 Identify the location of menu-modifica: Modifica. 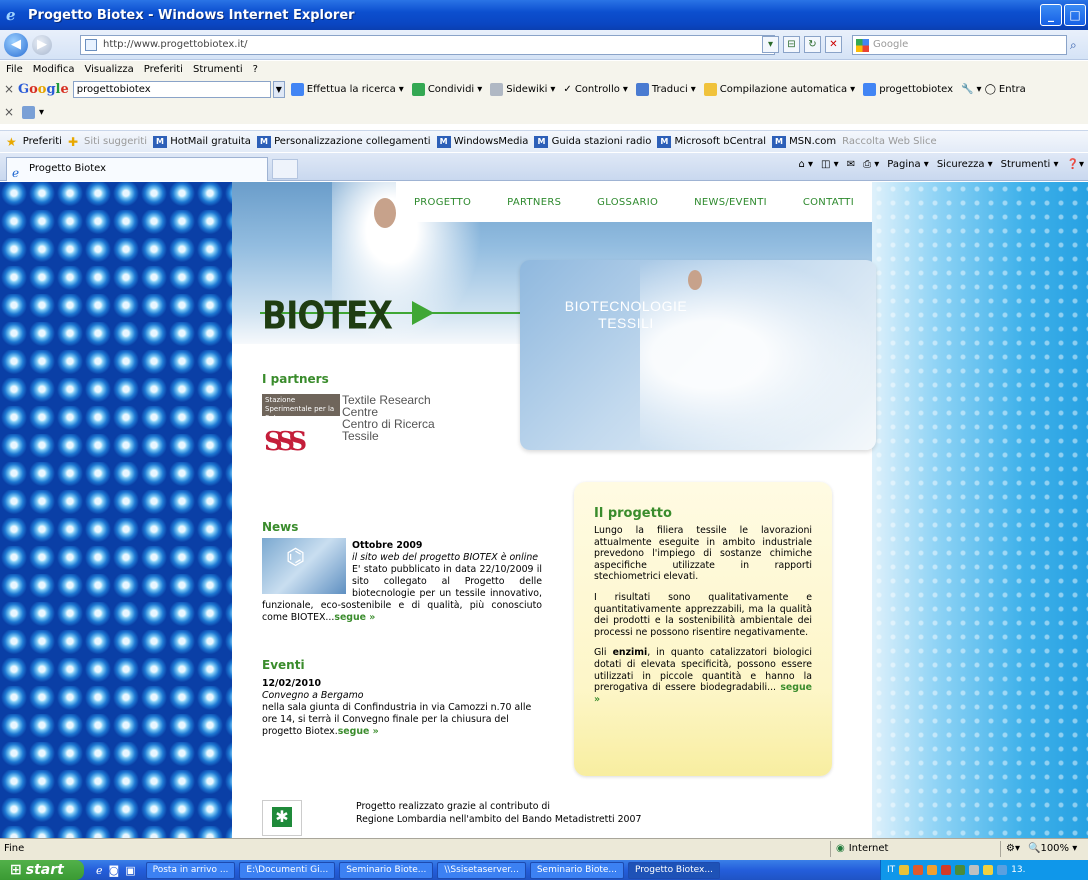
(54, 69).